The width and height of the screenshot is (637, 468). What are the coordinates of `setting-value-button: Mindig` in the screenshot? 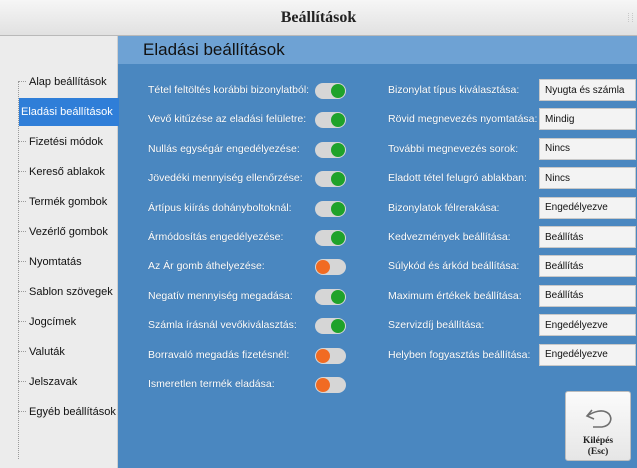 It's located at (587, 119).